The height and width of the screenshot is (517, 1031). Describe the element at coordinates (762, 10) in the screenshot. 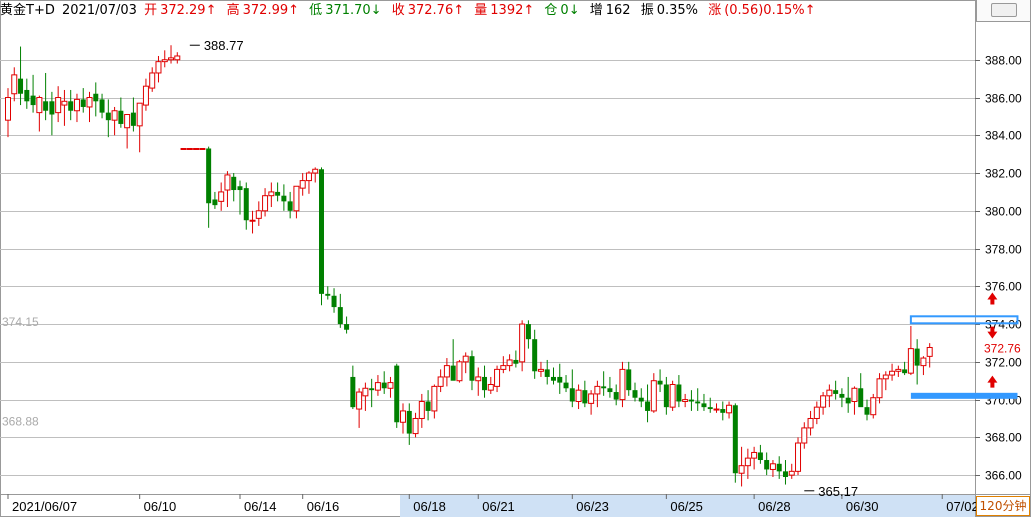

I see `change-label: 涨 (0.56)0.15%↑` at that location.